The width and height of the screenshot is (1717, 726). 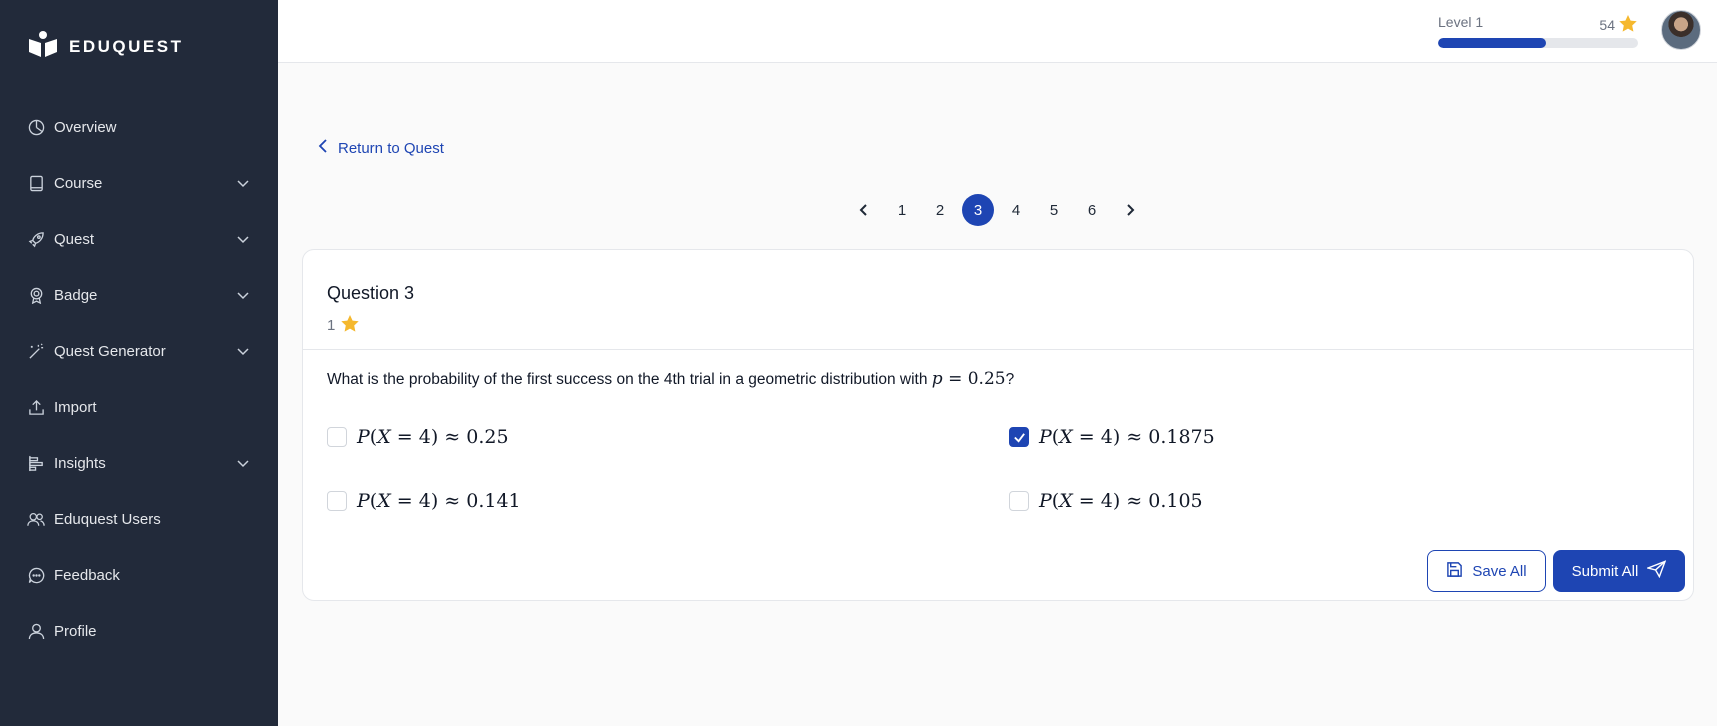 I want to click on pagination-page-5: 5, so click(x=1054, y=210).